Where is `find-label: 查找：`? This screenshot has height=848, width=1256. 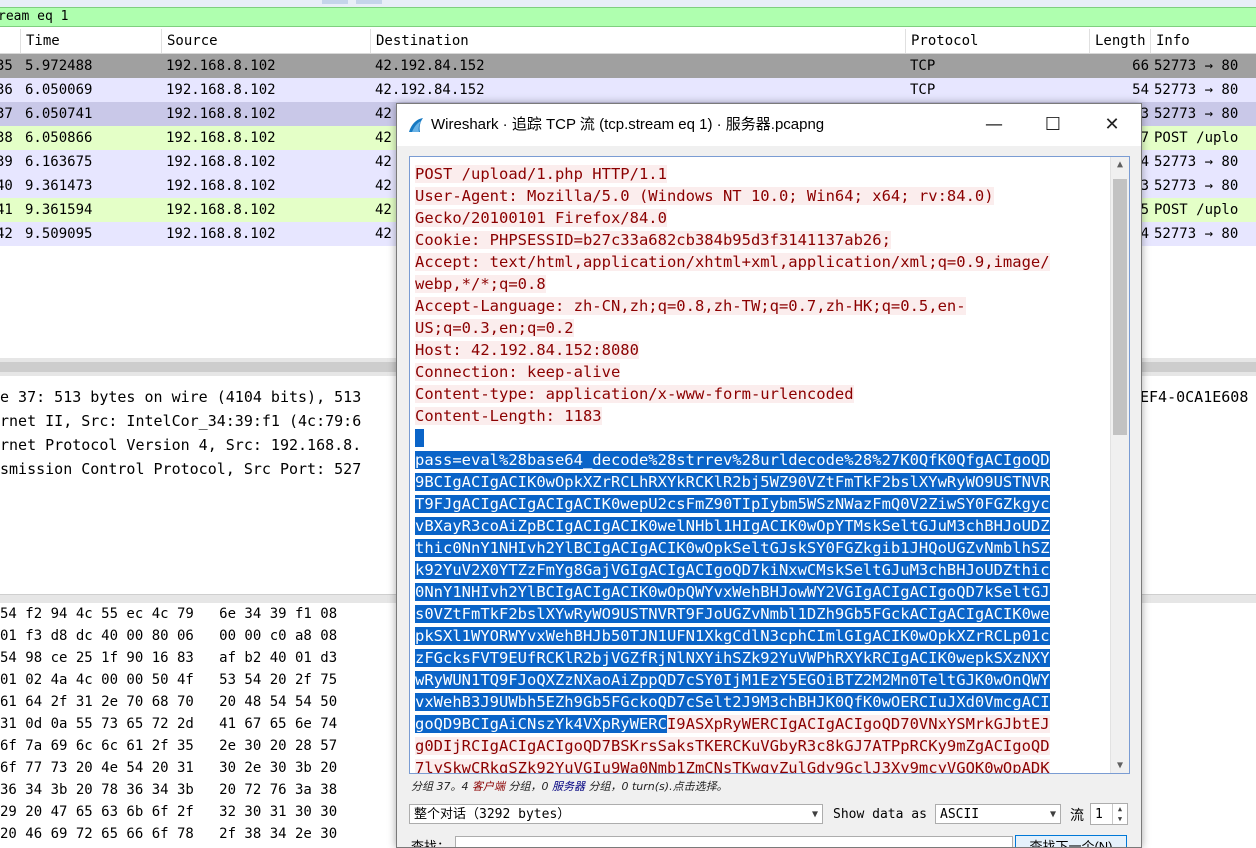 find-label: 查找： is located at coordinates (431, 843).